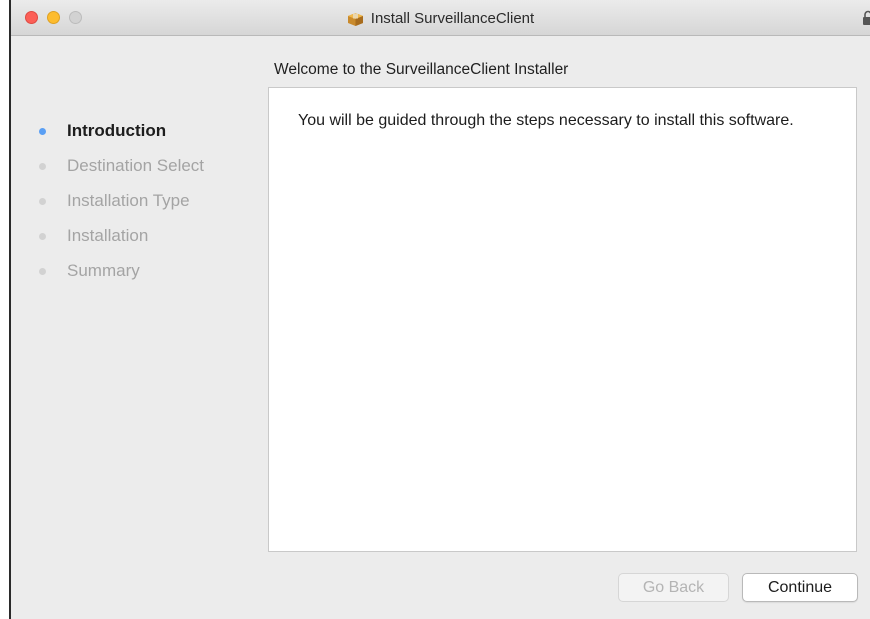 The width and height of the screenshot is (870, 619). I want to click on title-bar: Install SurveillanceClient, so click(440, 18).